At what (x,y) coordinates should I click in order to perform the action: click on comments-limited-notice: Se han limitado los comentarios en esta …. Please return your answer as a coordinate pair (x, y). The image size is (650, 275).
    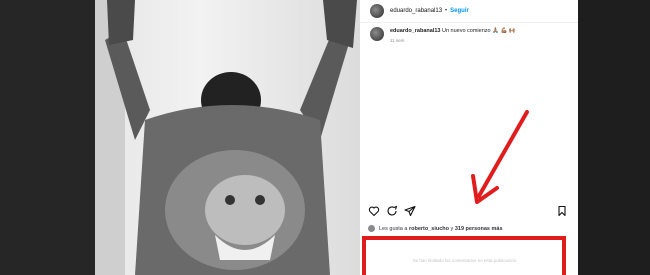
    Looking at the image, I should click on (465, 260).